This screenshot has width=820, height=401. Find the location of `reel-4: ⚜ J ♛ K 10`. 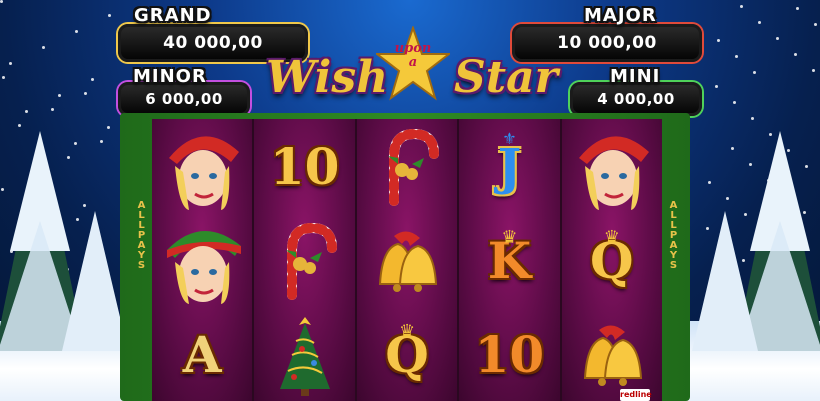

reel-4: ⚜ J ♛ K 10 is located at coordinates (509, 260).